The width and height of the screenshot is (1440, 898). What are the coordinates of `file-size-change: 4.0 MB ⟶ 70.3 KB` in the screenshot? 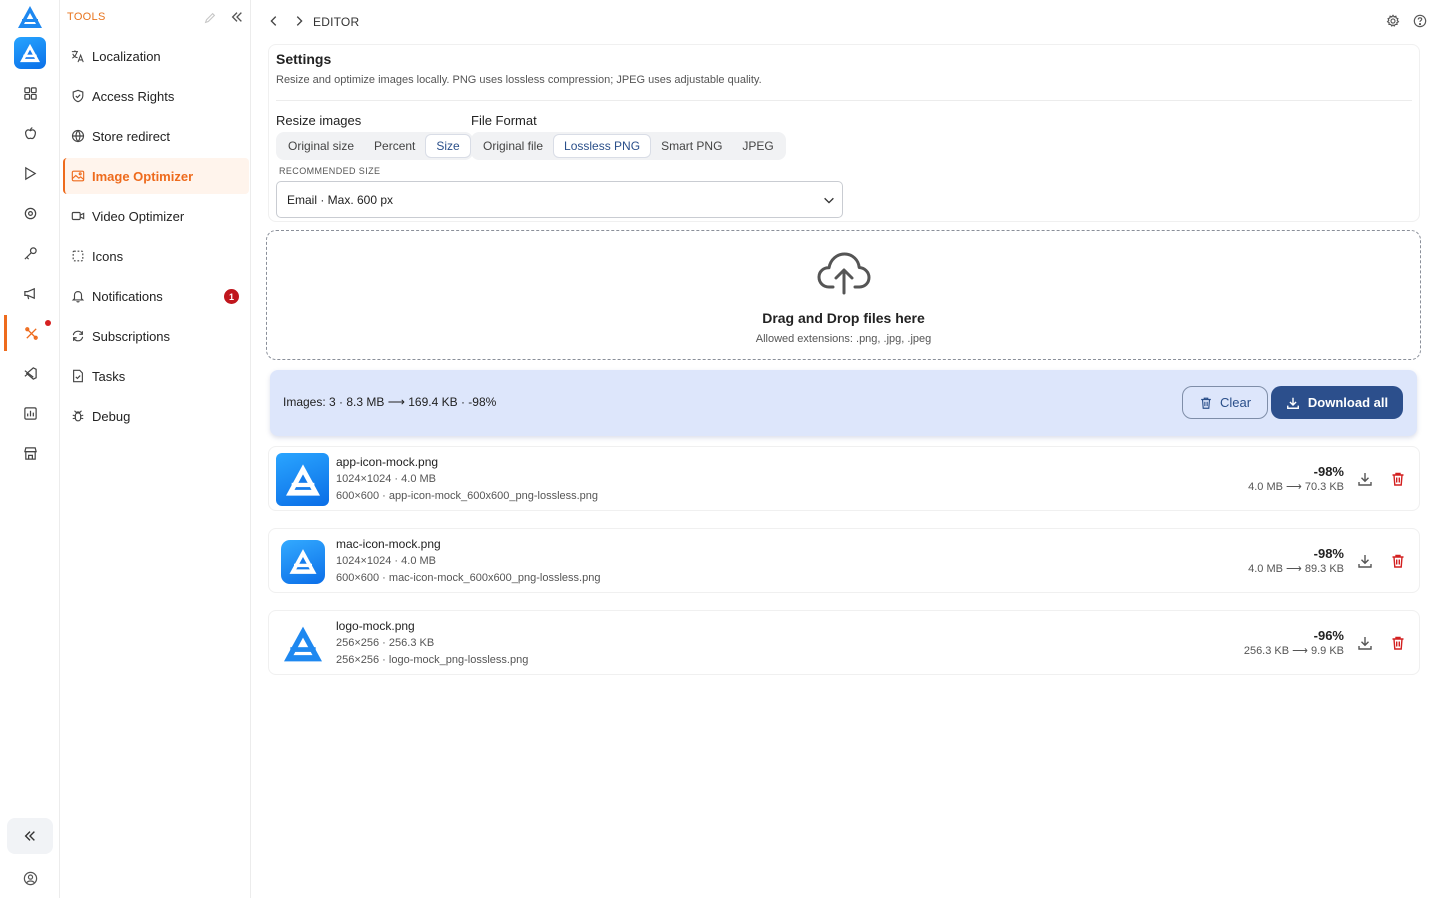 It's located at (1296, 487).